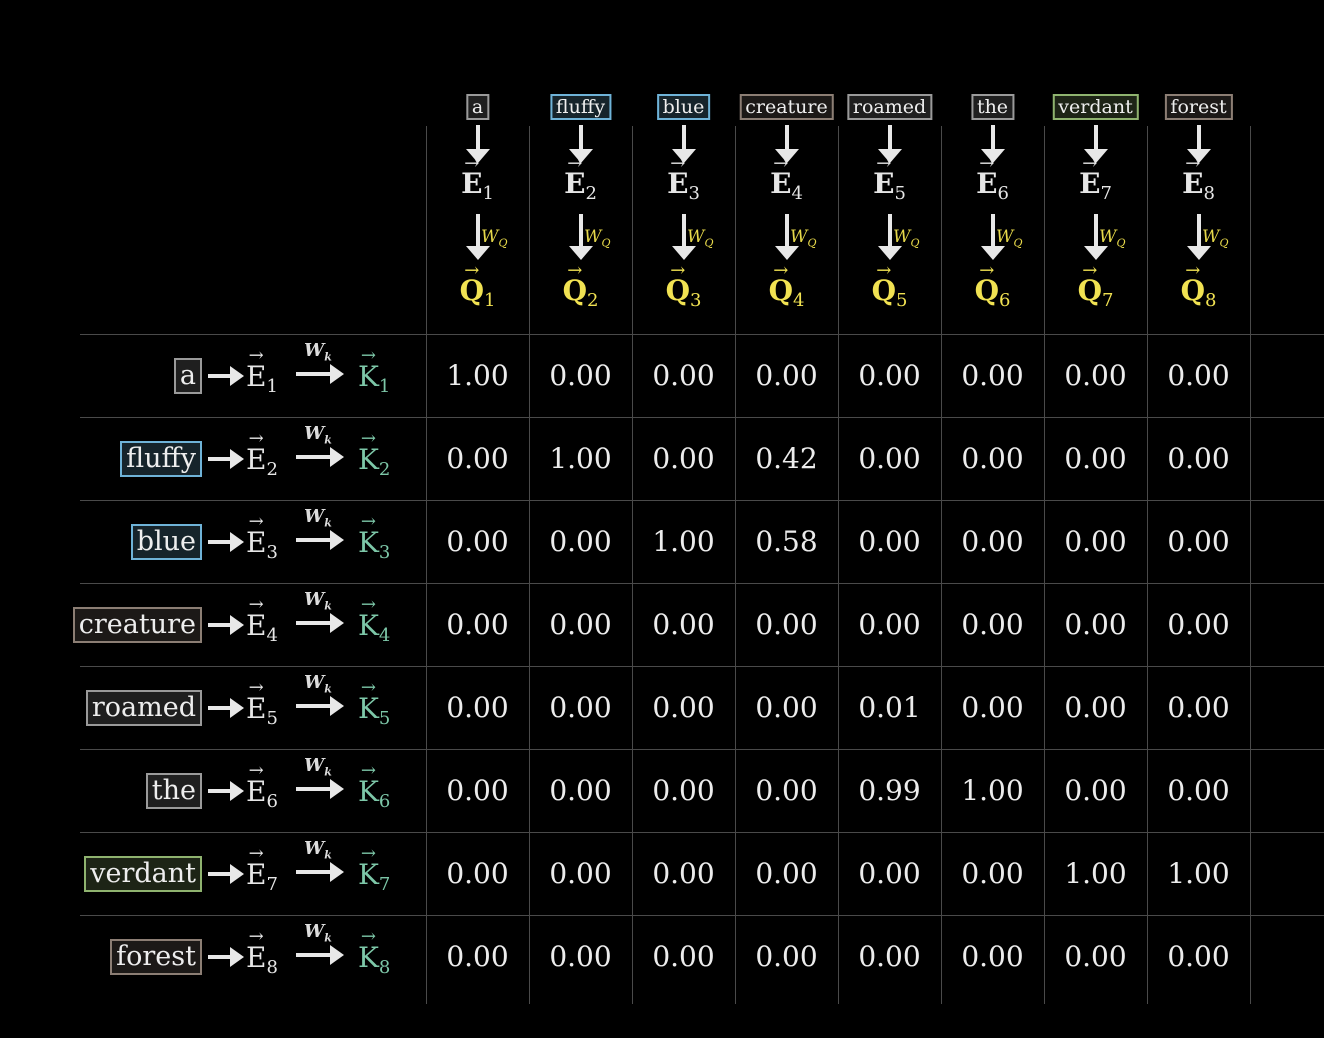 This screenshot has width=1324, height=1038. What do you see at coordinates (384, 801) in the screenshot?
I see `key-vector-label-subscript: 6` at bounding box center [384, 801].